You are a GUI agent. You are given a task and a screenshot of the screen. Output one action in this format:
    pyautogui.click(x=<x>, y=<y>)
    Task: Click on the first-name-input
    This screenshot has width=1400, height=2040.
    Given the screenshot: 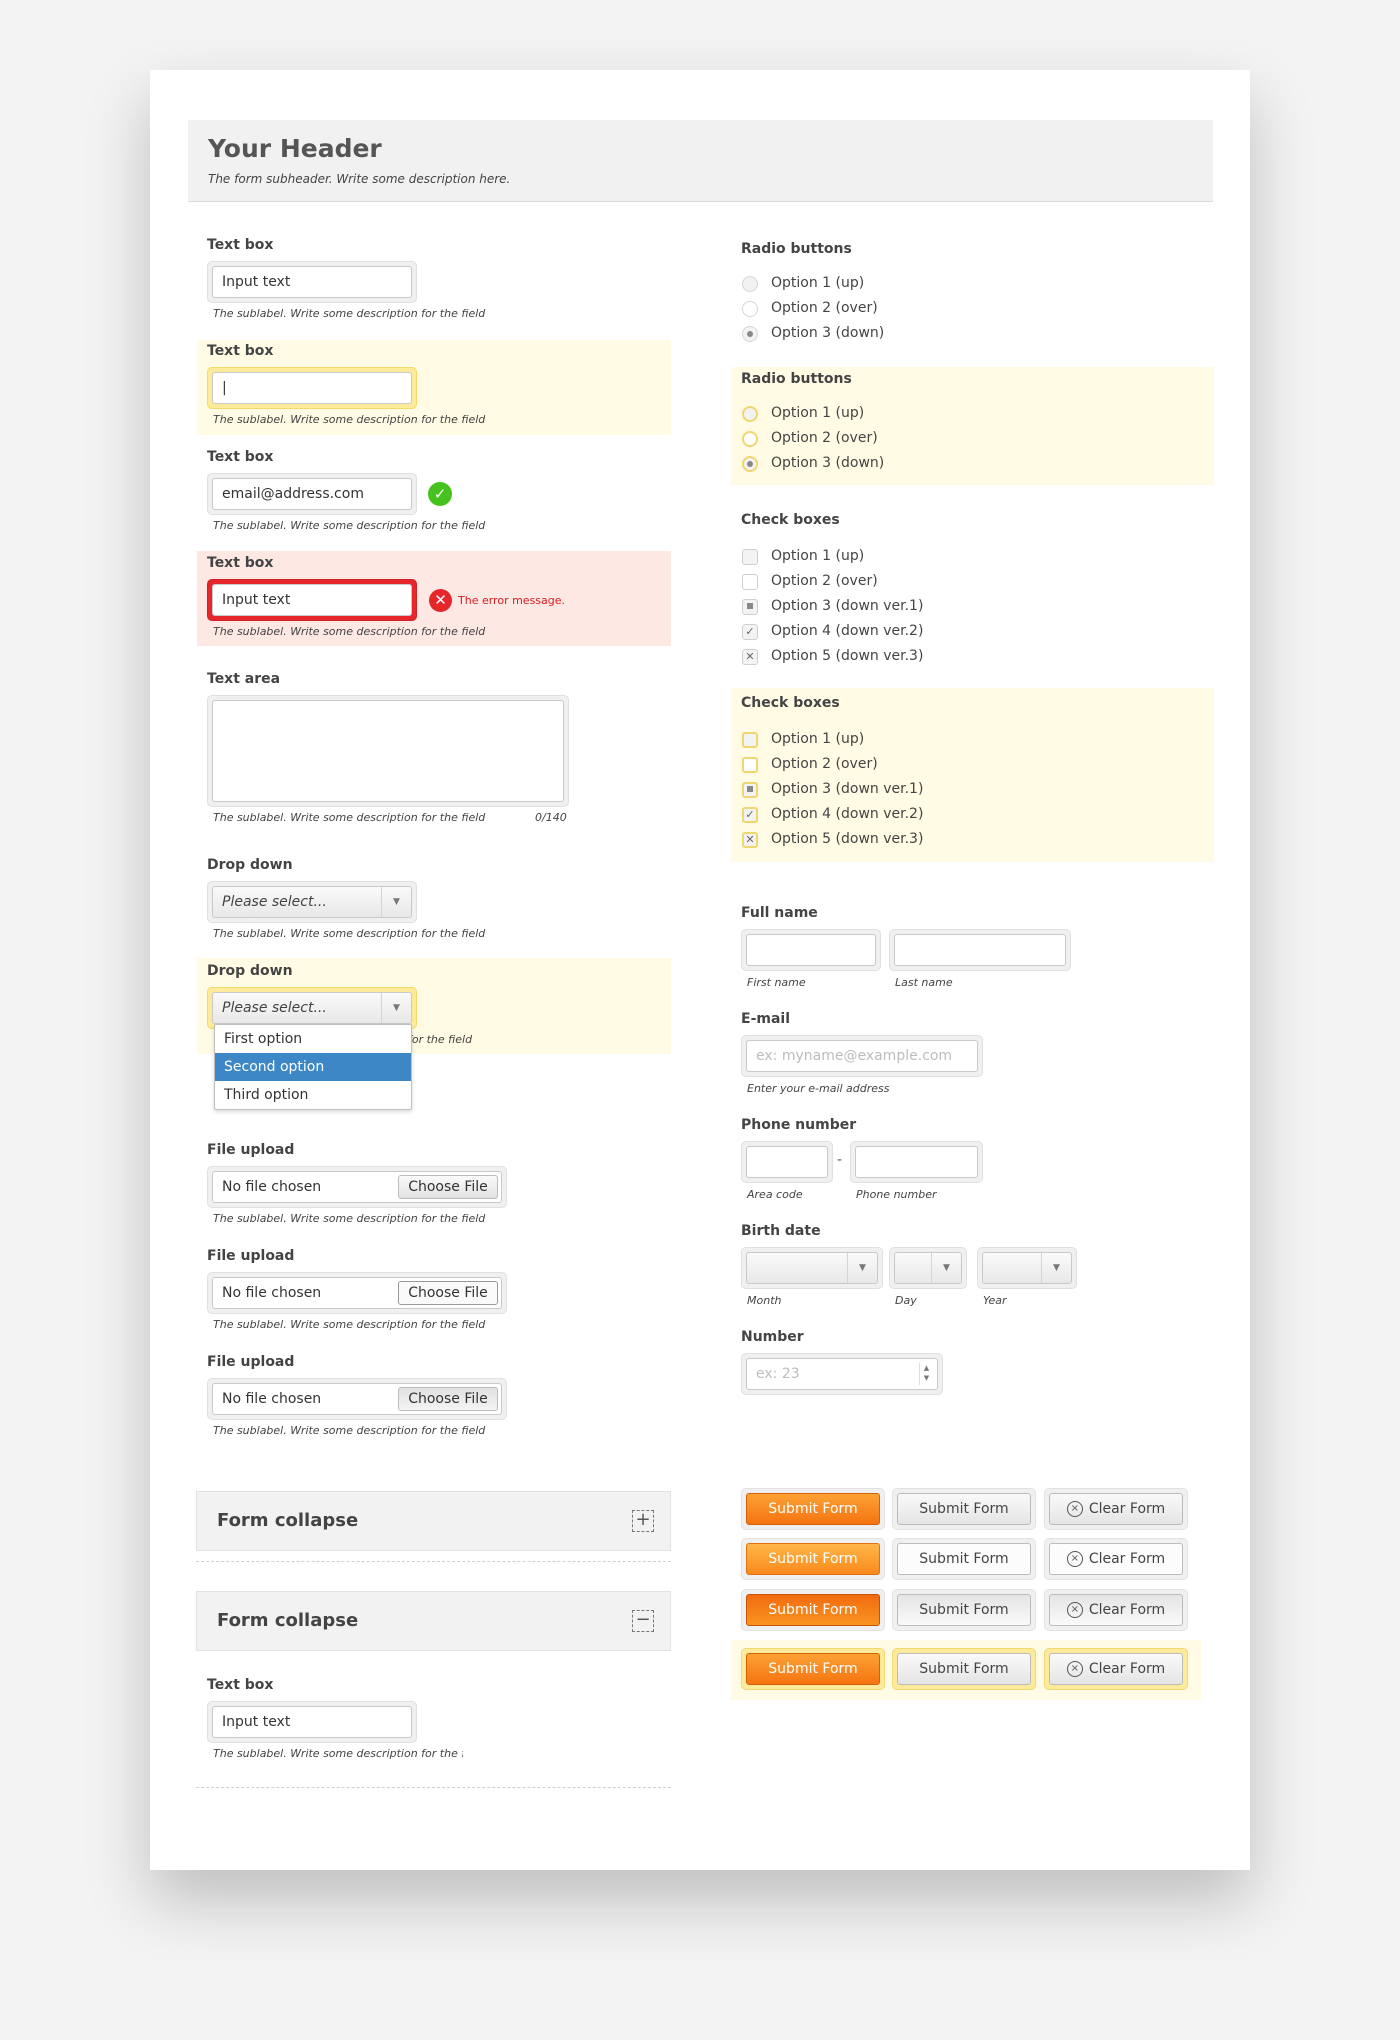 What is the action you would take?
    pyautogui.click(x=811, y=950)
    